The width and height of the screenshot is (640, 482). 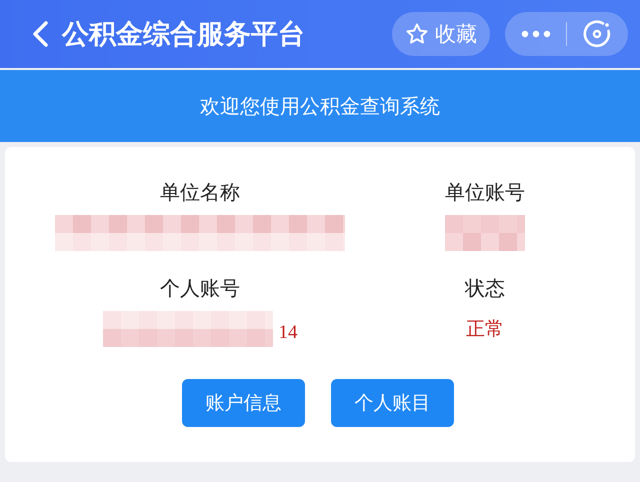 What do you see at coordinates (320, 106) in the screenshot?
I see `welcome-banner: 欢迎您使用公积金查询系统` at bounding box center [320, 106].